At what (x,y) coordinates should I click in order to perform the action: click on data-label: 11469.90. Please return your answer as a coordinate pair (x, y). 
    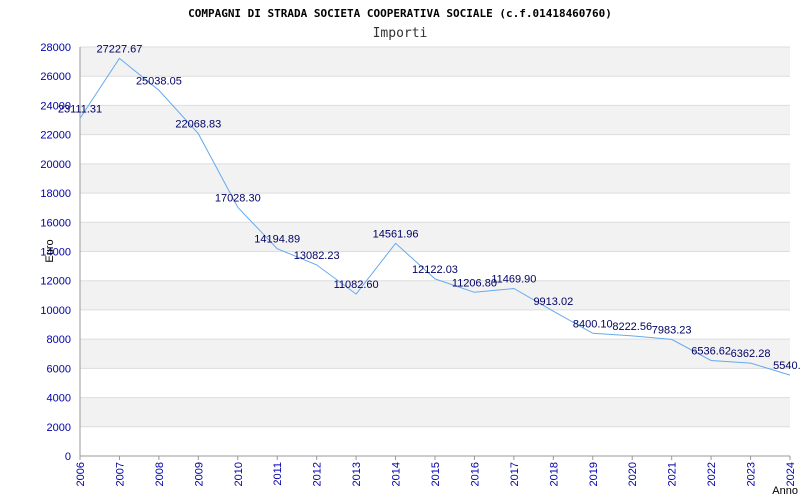
    Looking at the image, I should click on (513, 279).